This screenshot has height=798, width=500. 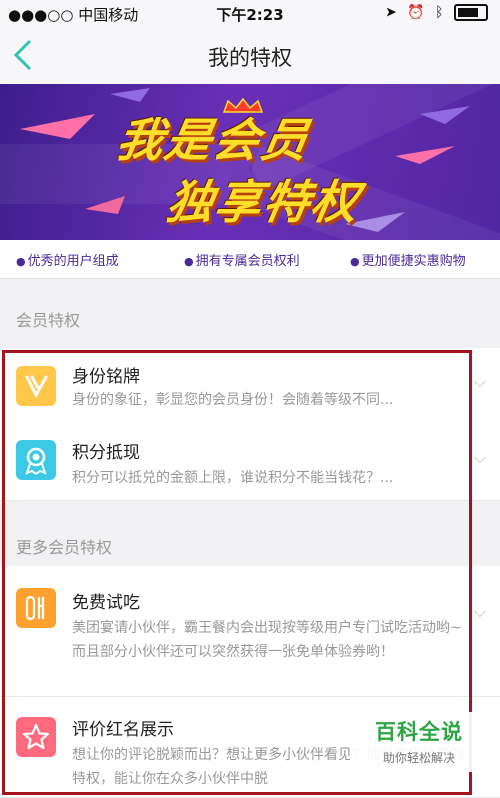 I want to click on feature-item: 优秀的用户组成, so click(x=67, y=259).